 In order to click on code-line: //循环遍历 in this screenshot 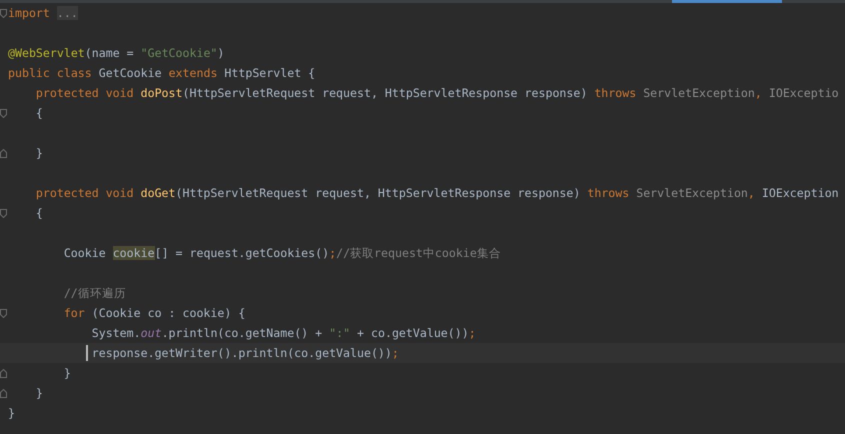, I will do `click(95, 293)`.